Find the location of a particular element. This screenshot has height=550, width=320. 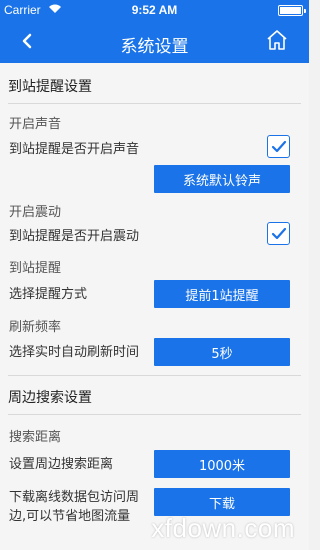

distance-subtitle: 搜索距离 is located at coordinates (35, 437).